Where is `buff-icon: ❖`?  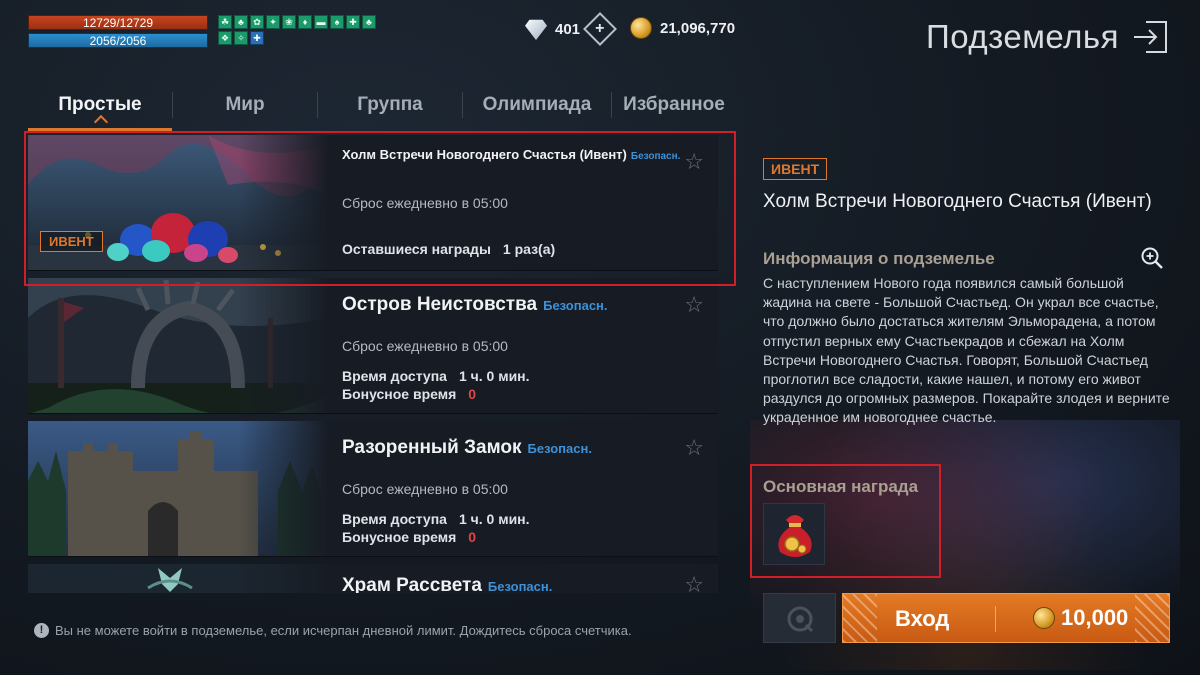 buff-icon: ❖ is located at coordinates (225, 38).